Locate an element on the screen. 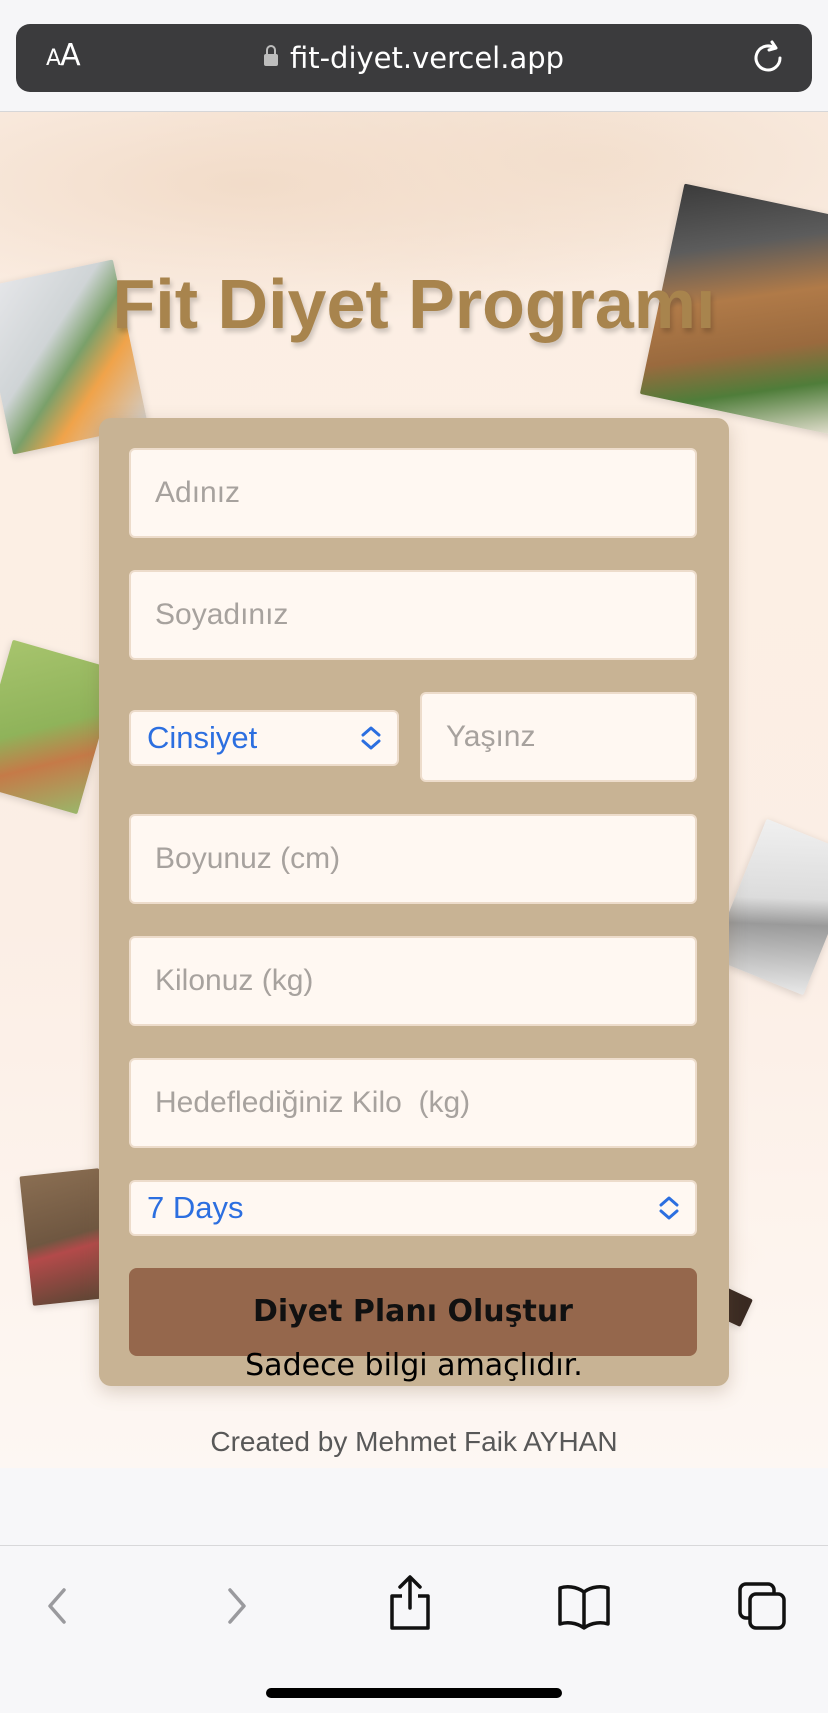 Image resolution: width=828 pixels, height=1713 pixels. address-bar: AA fit-diyet.vercel.app is located at coordinates (414, 58).